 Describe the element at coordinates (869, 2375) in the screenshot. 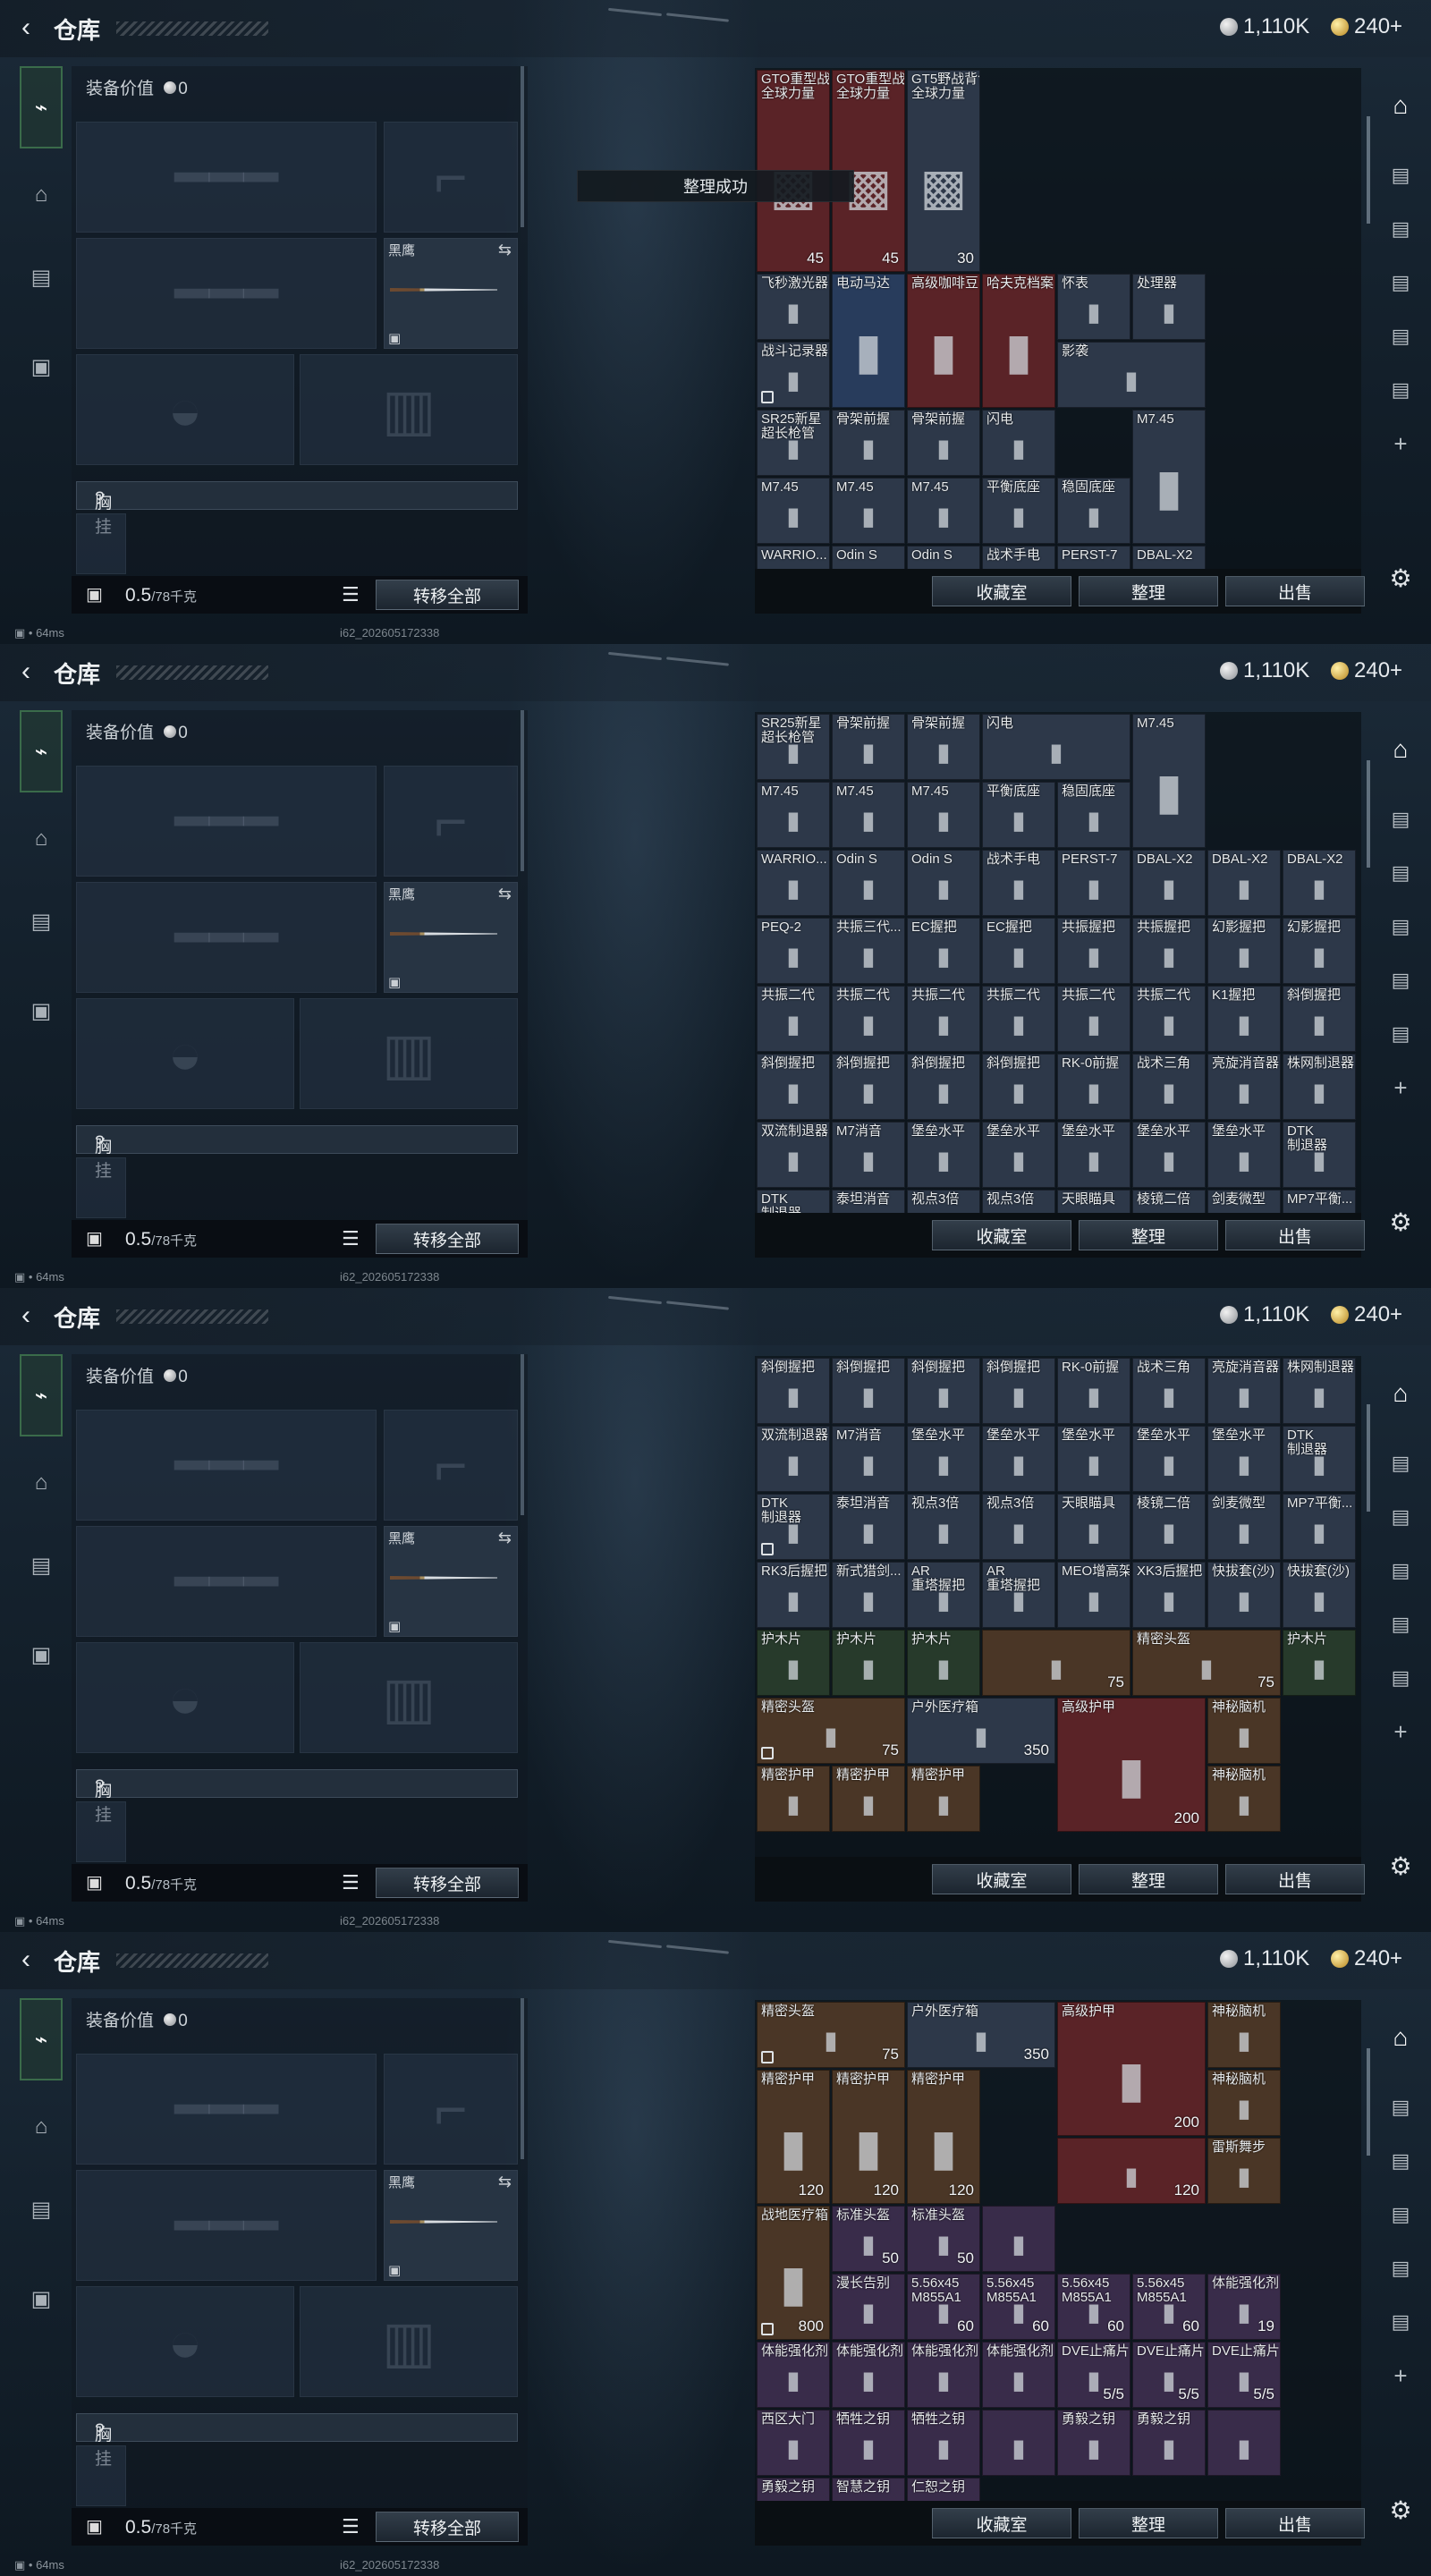

I see `stash-item: ▮ 体能强化剂` at that location.